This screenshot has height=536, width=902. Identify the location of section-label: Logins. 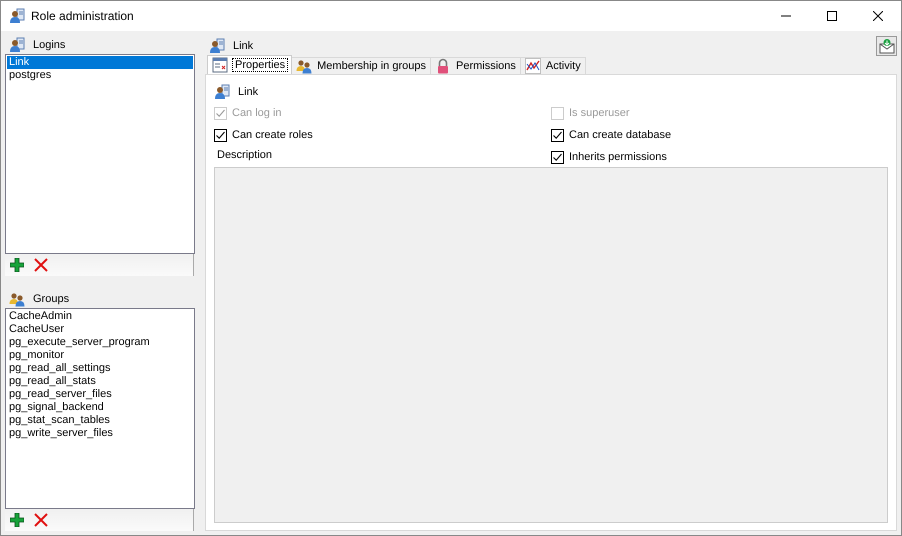
(49, 45).